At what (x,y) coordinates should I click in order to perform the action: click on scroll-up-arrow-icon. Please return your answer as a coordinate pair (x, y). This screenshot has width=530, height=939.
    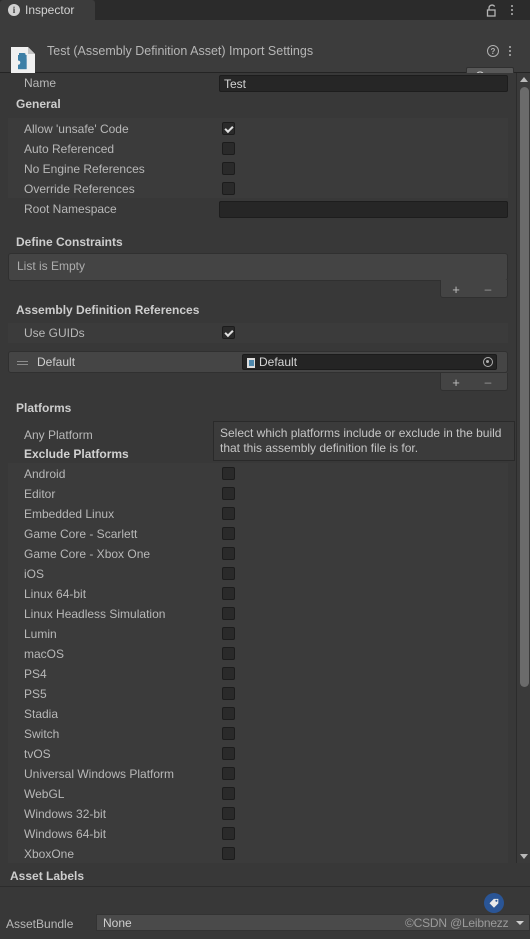
    Looking at the image, I should click on (524, 79).